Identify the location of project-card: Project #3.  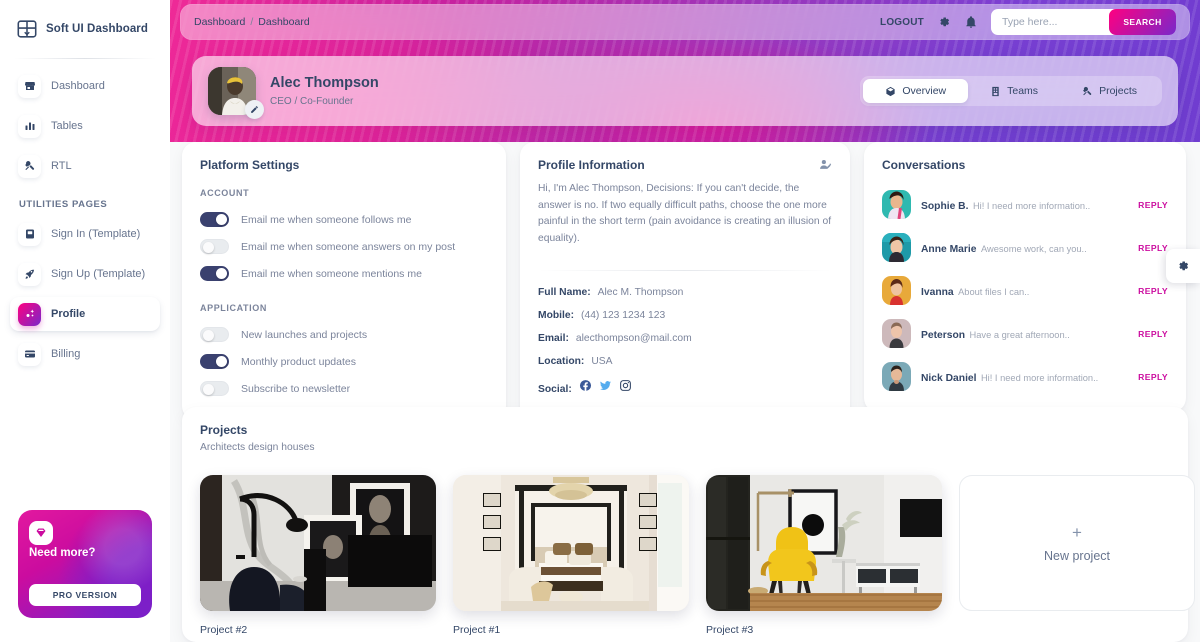
(824, 555).